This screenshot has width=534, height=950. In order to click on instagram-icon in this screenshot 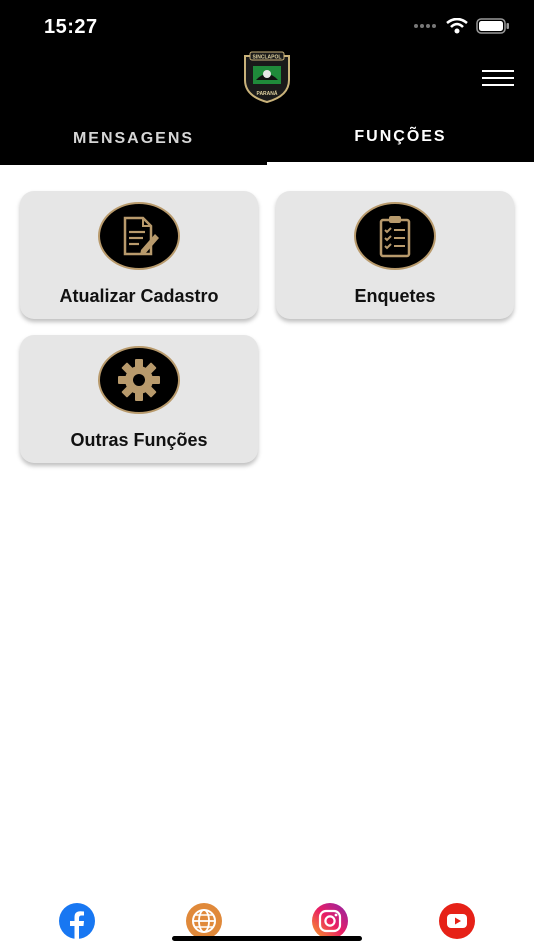, I will do `click(330, 921)`.